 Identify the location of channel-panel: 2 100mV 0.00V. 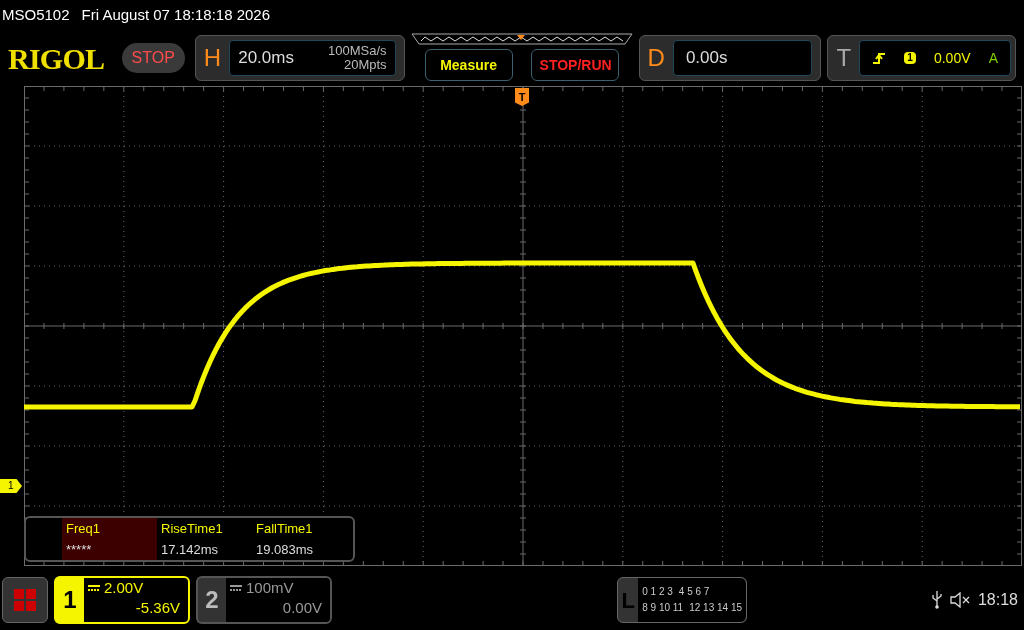
(264, 600).